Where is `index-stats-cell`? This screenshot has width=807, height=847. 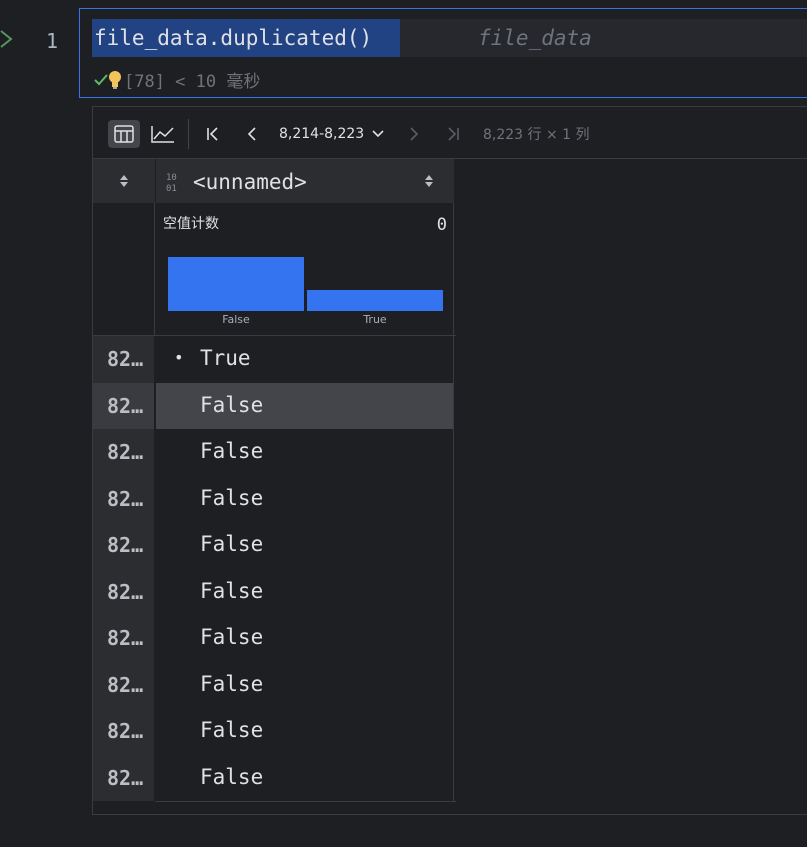 index-stats-cell is located at coordinates (124, 269).